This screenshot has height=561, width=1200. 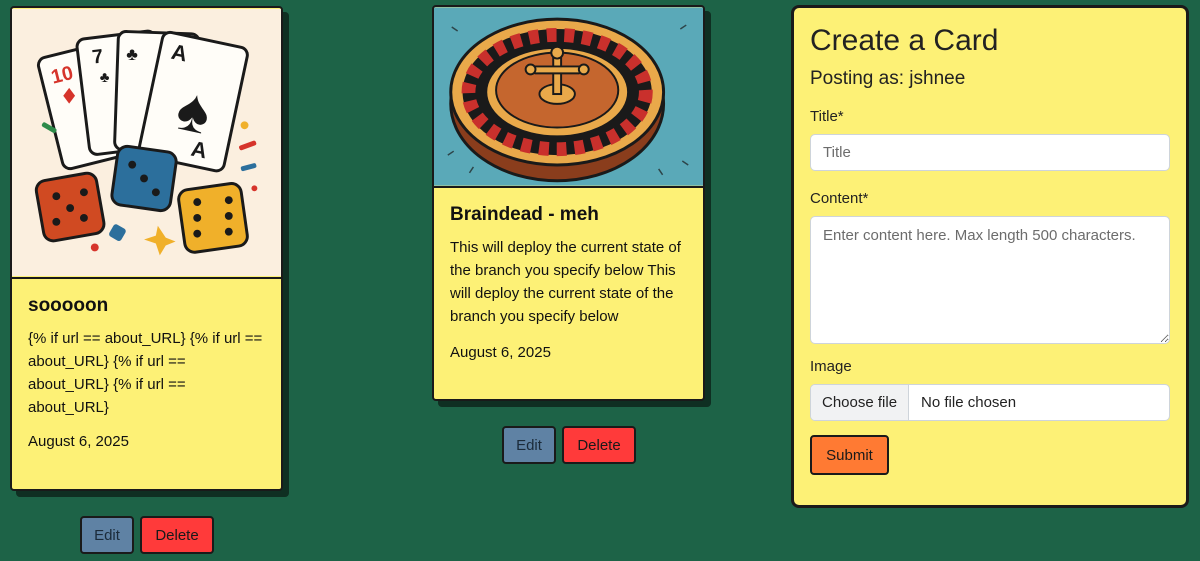 I want to click on submit-button: Submit, so click(x=849, y=455).